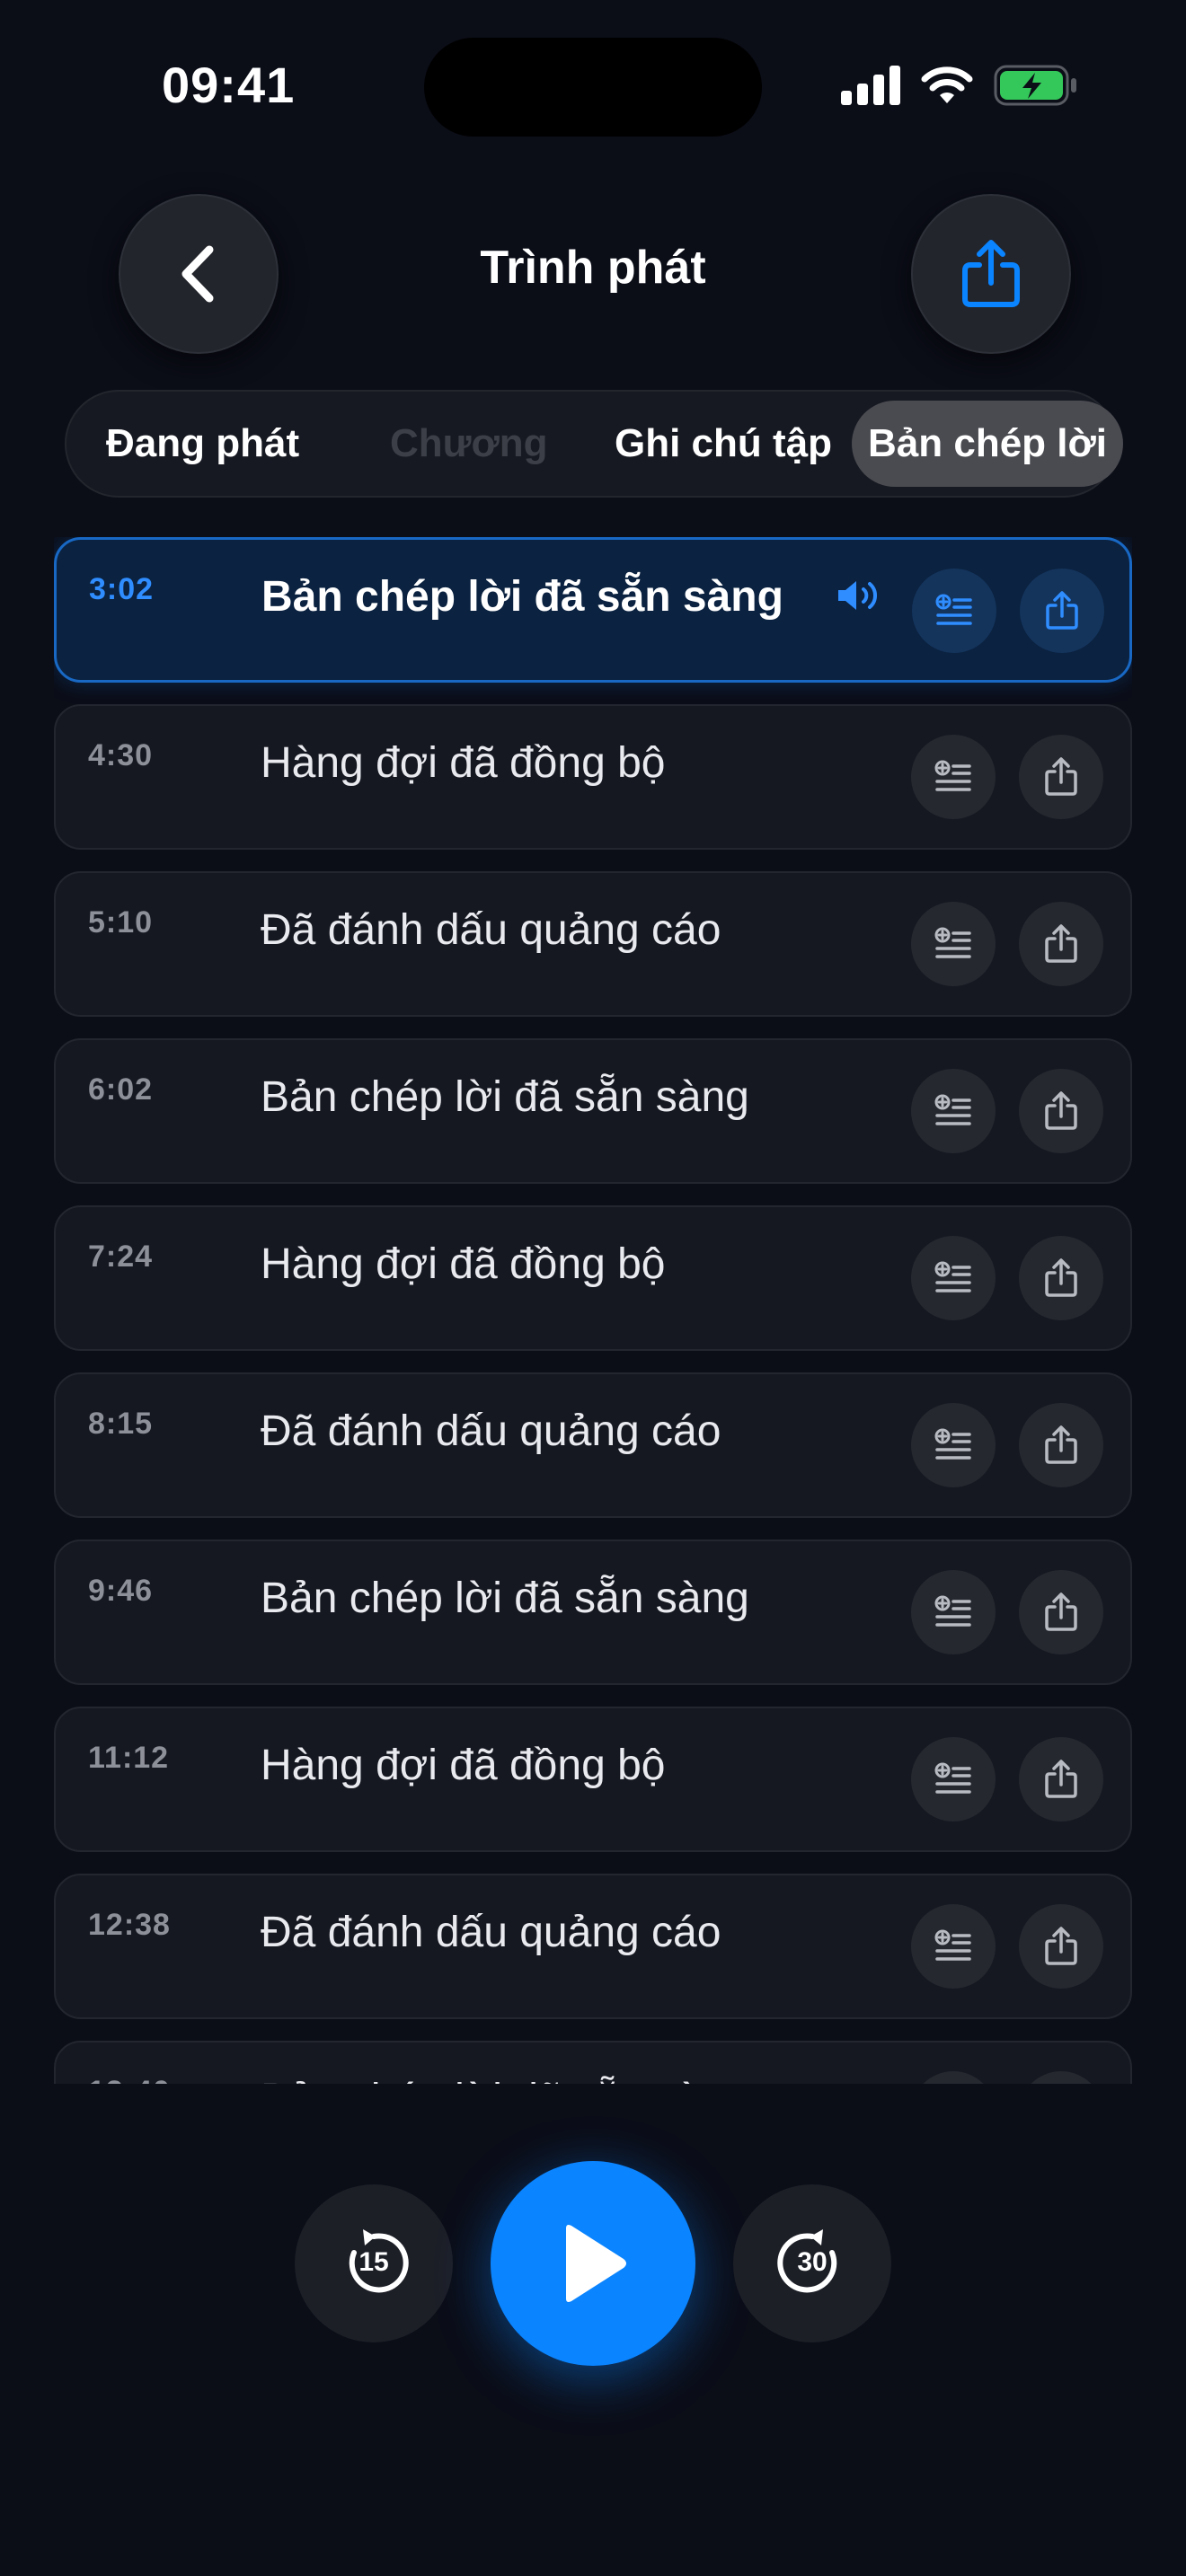  I want to click on tab-chapters: Chương, so click(469, 444).